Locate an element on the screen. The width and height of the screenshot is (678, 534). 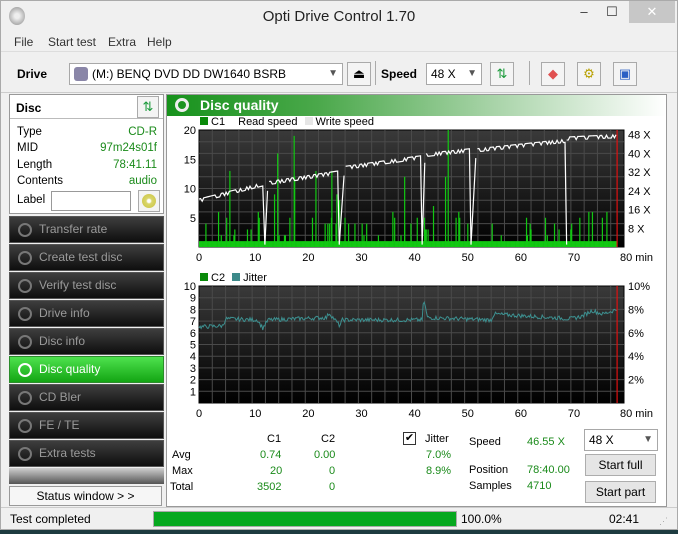
erase-button: ◆ is located at coordinates (553, 74).